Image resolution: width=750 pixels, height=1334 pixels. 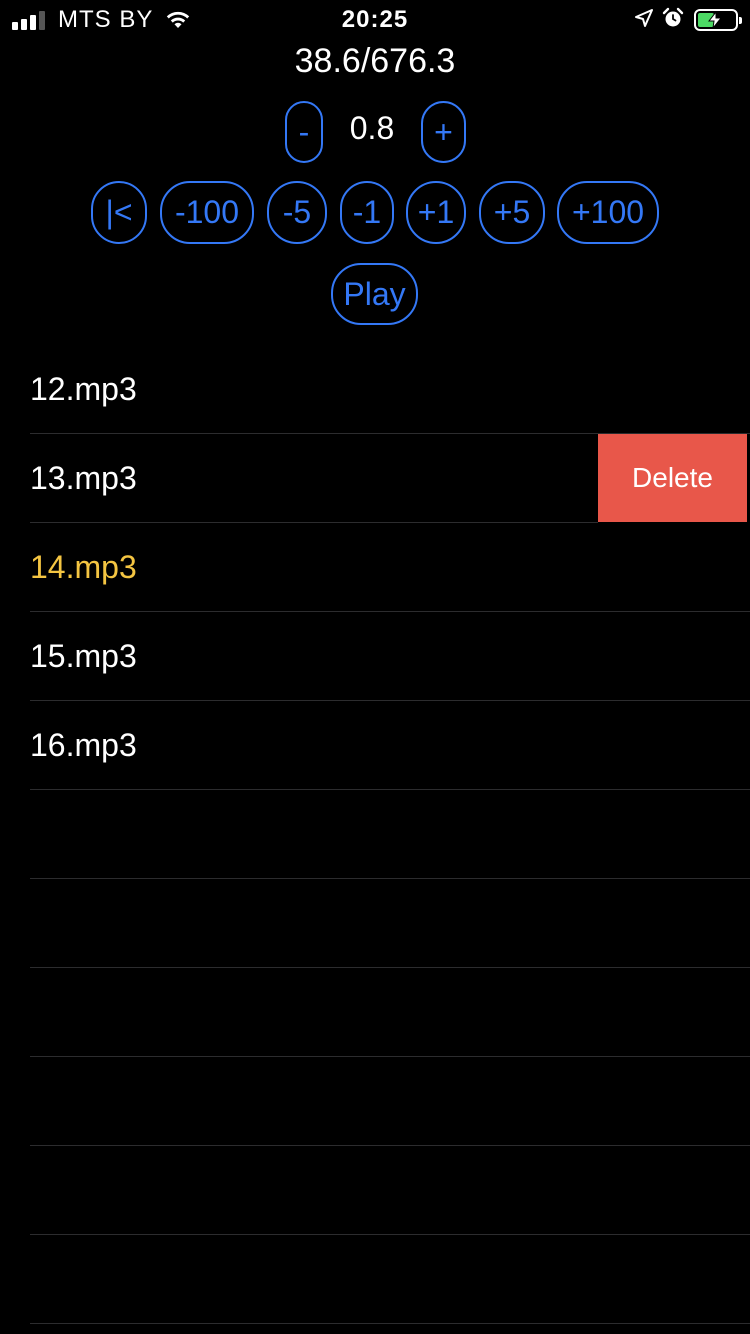 I want to click on track-name: 13.mp3, so click(x=83, y=478).